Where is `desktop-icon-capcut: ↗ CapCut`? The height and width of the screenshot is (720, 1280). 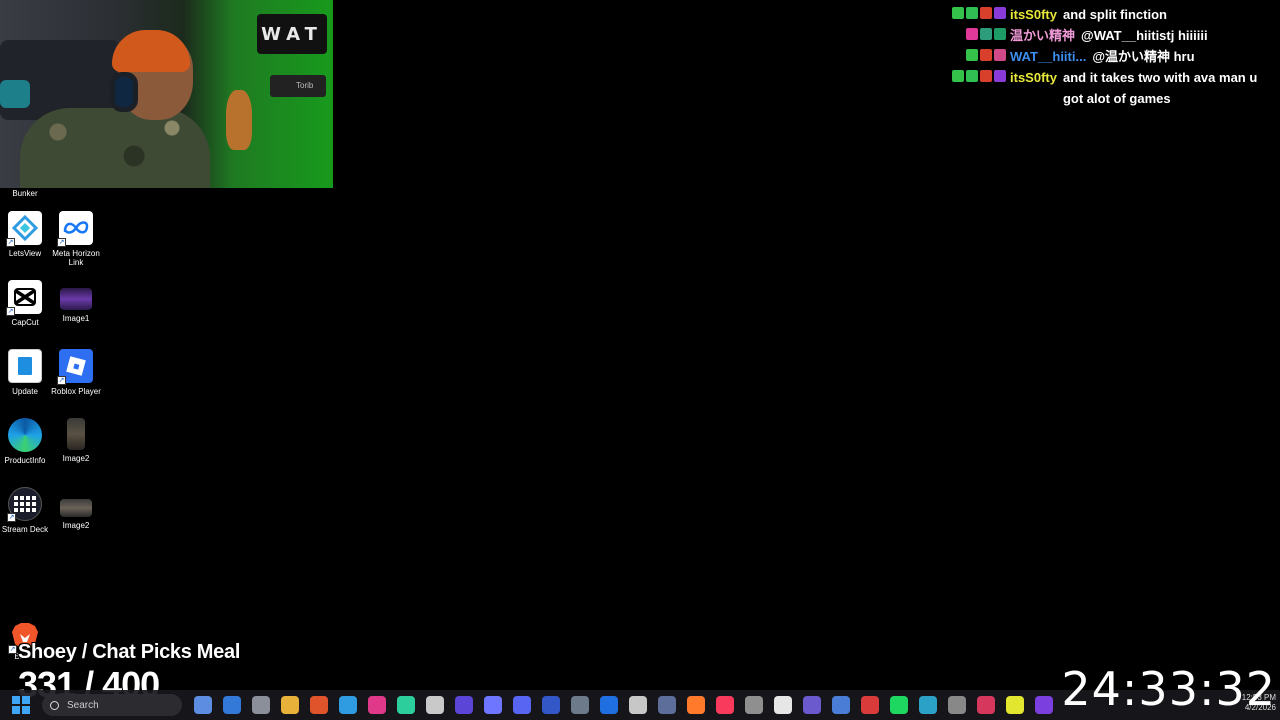
desktop-icon-capcut: ↗ CapCut is located at coordinates (26, 303).